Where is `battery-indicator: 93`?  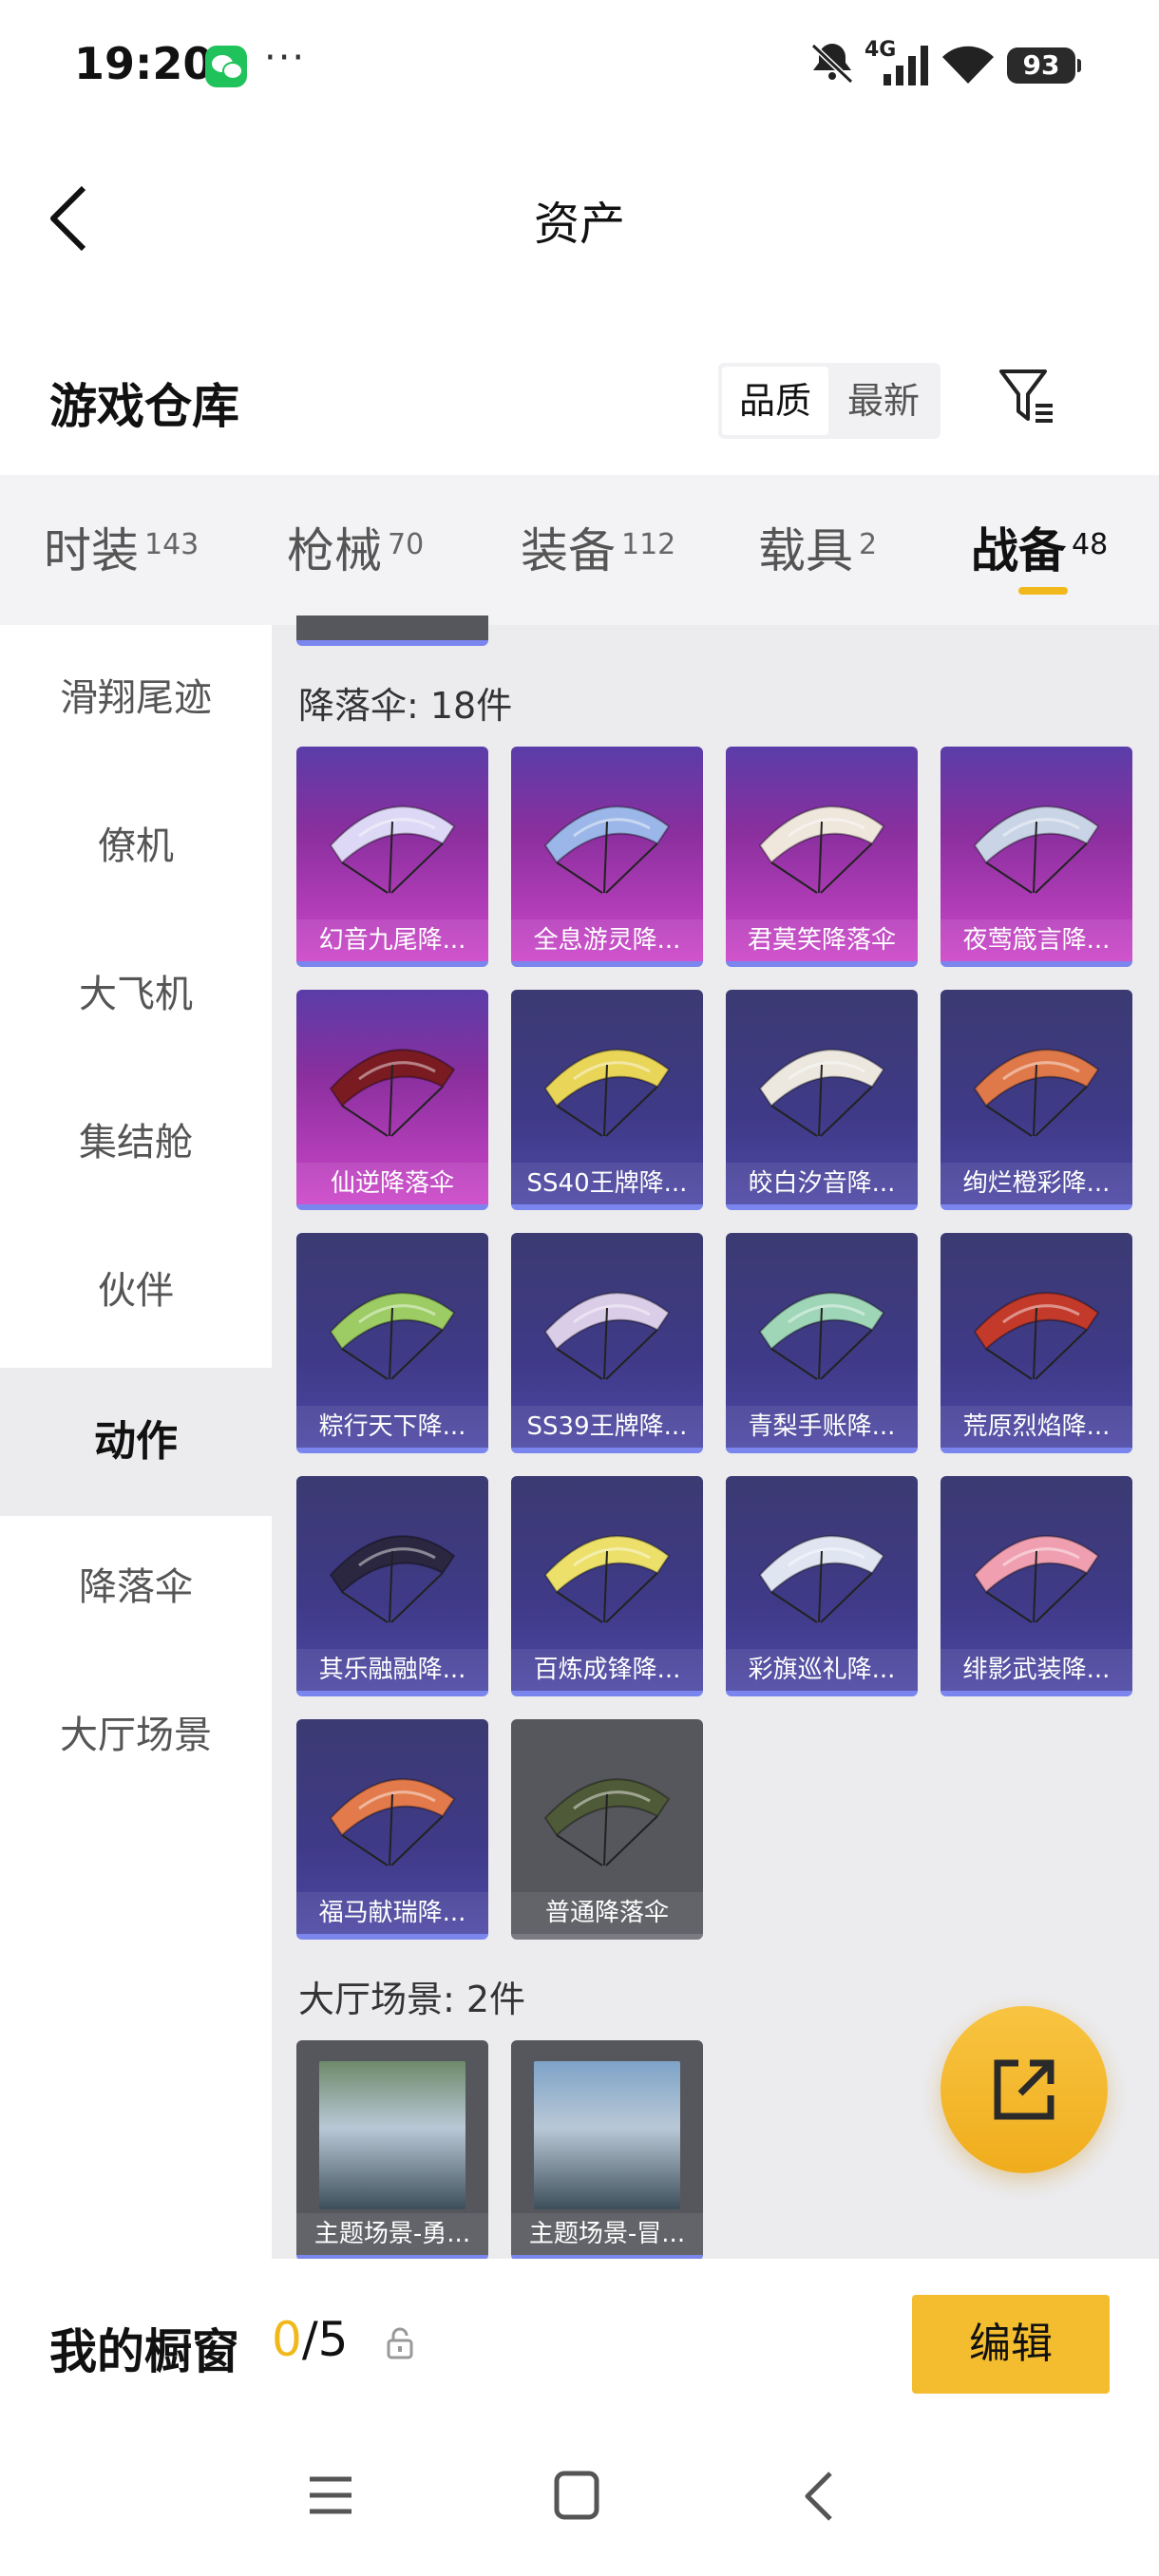 battery-indicator: 93 is located at coordinates (1044, 65).